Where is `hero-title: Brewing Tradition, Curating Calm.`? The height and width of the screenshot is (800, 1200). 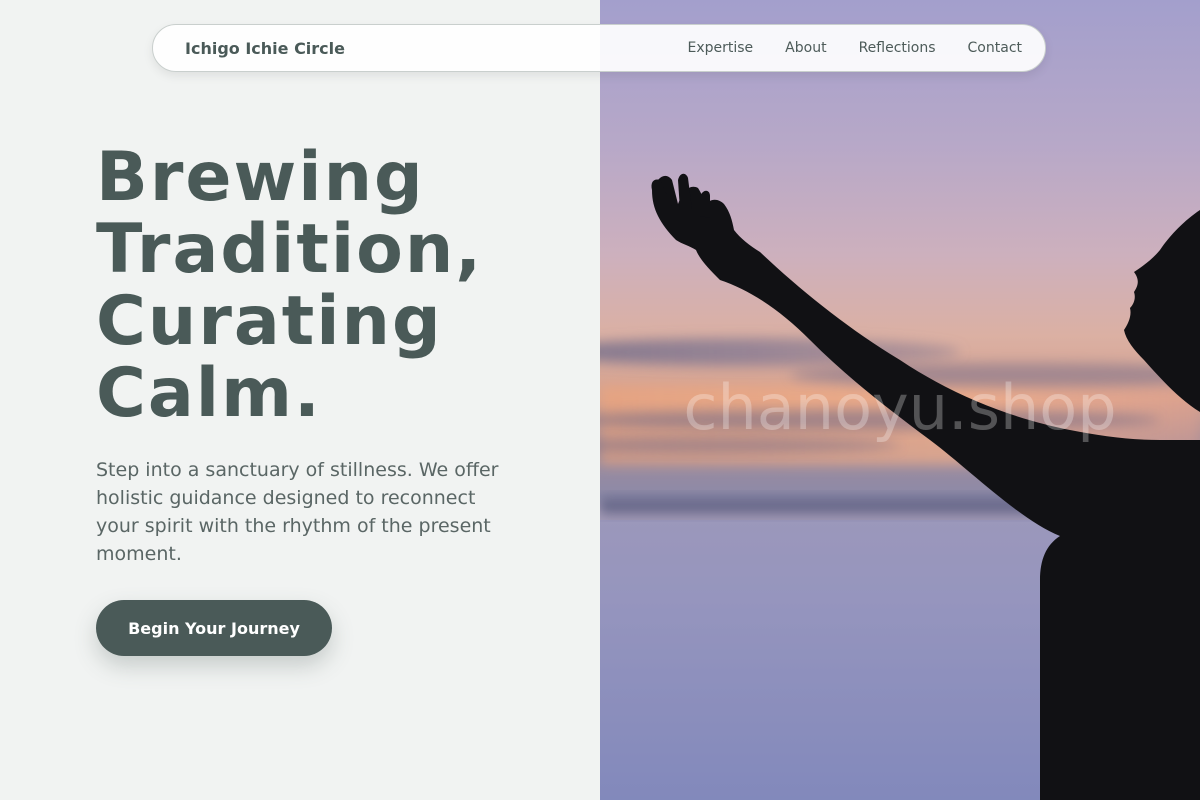
hero-title: Brewing Tradition, Curating Calm. is located at coordinates (336, 286).